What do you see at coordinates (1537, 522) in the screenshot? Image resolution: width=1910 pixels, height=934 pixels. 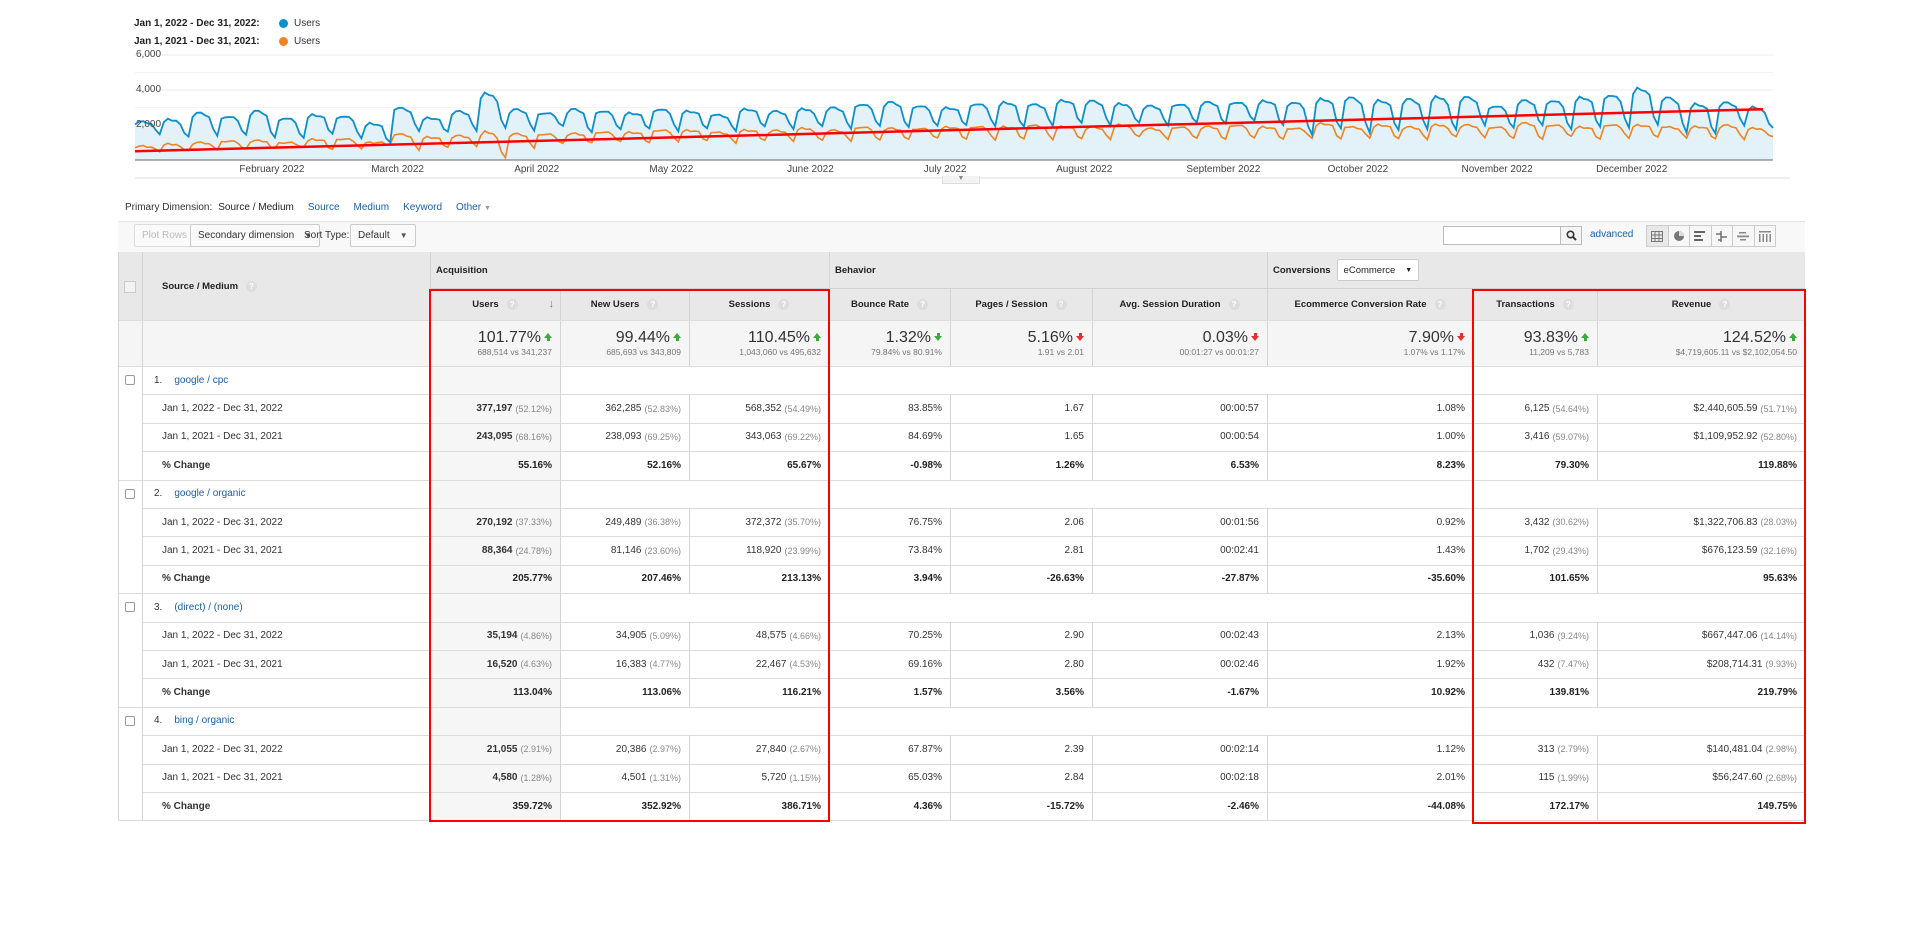 I see `cell-value: 3,432` at bounding box center [1537, 522].